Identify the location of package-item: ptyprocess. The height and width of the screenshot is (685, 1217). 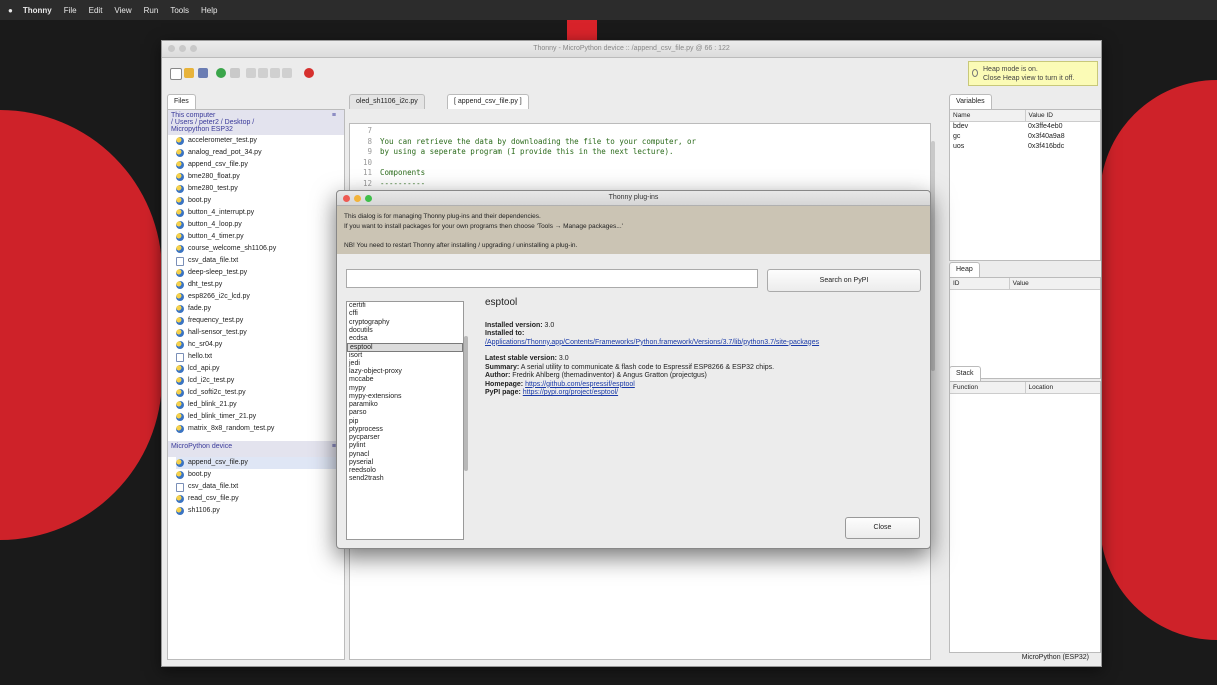
(405, 430).